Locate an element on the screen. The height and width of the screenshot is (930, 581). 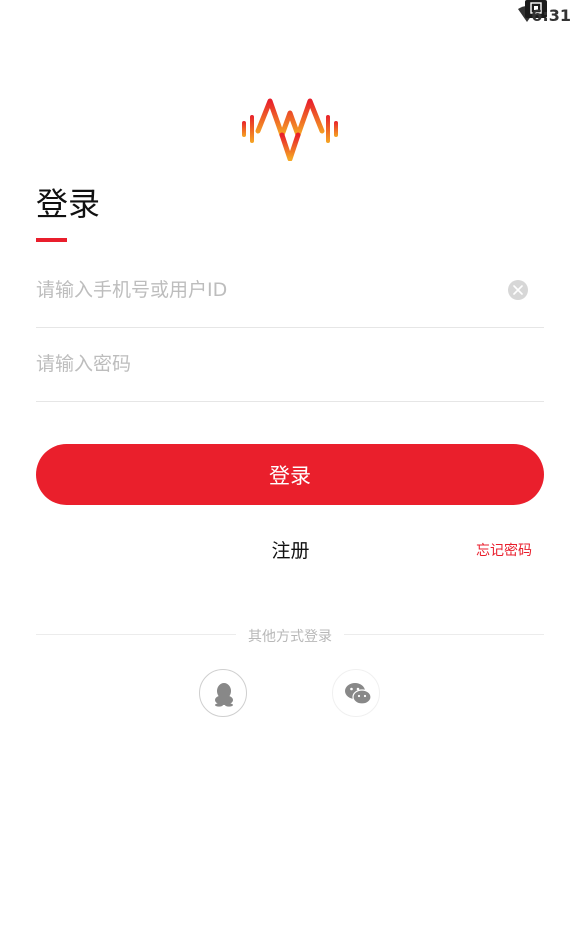
wechat-icon is located at coordinates (358, 694).